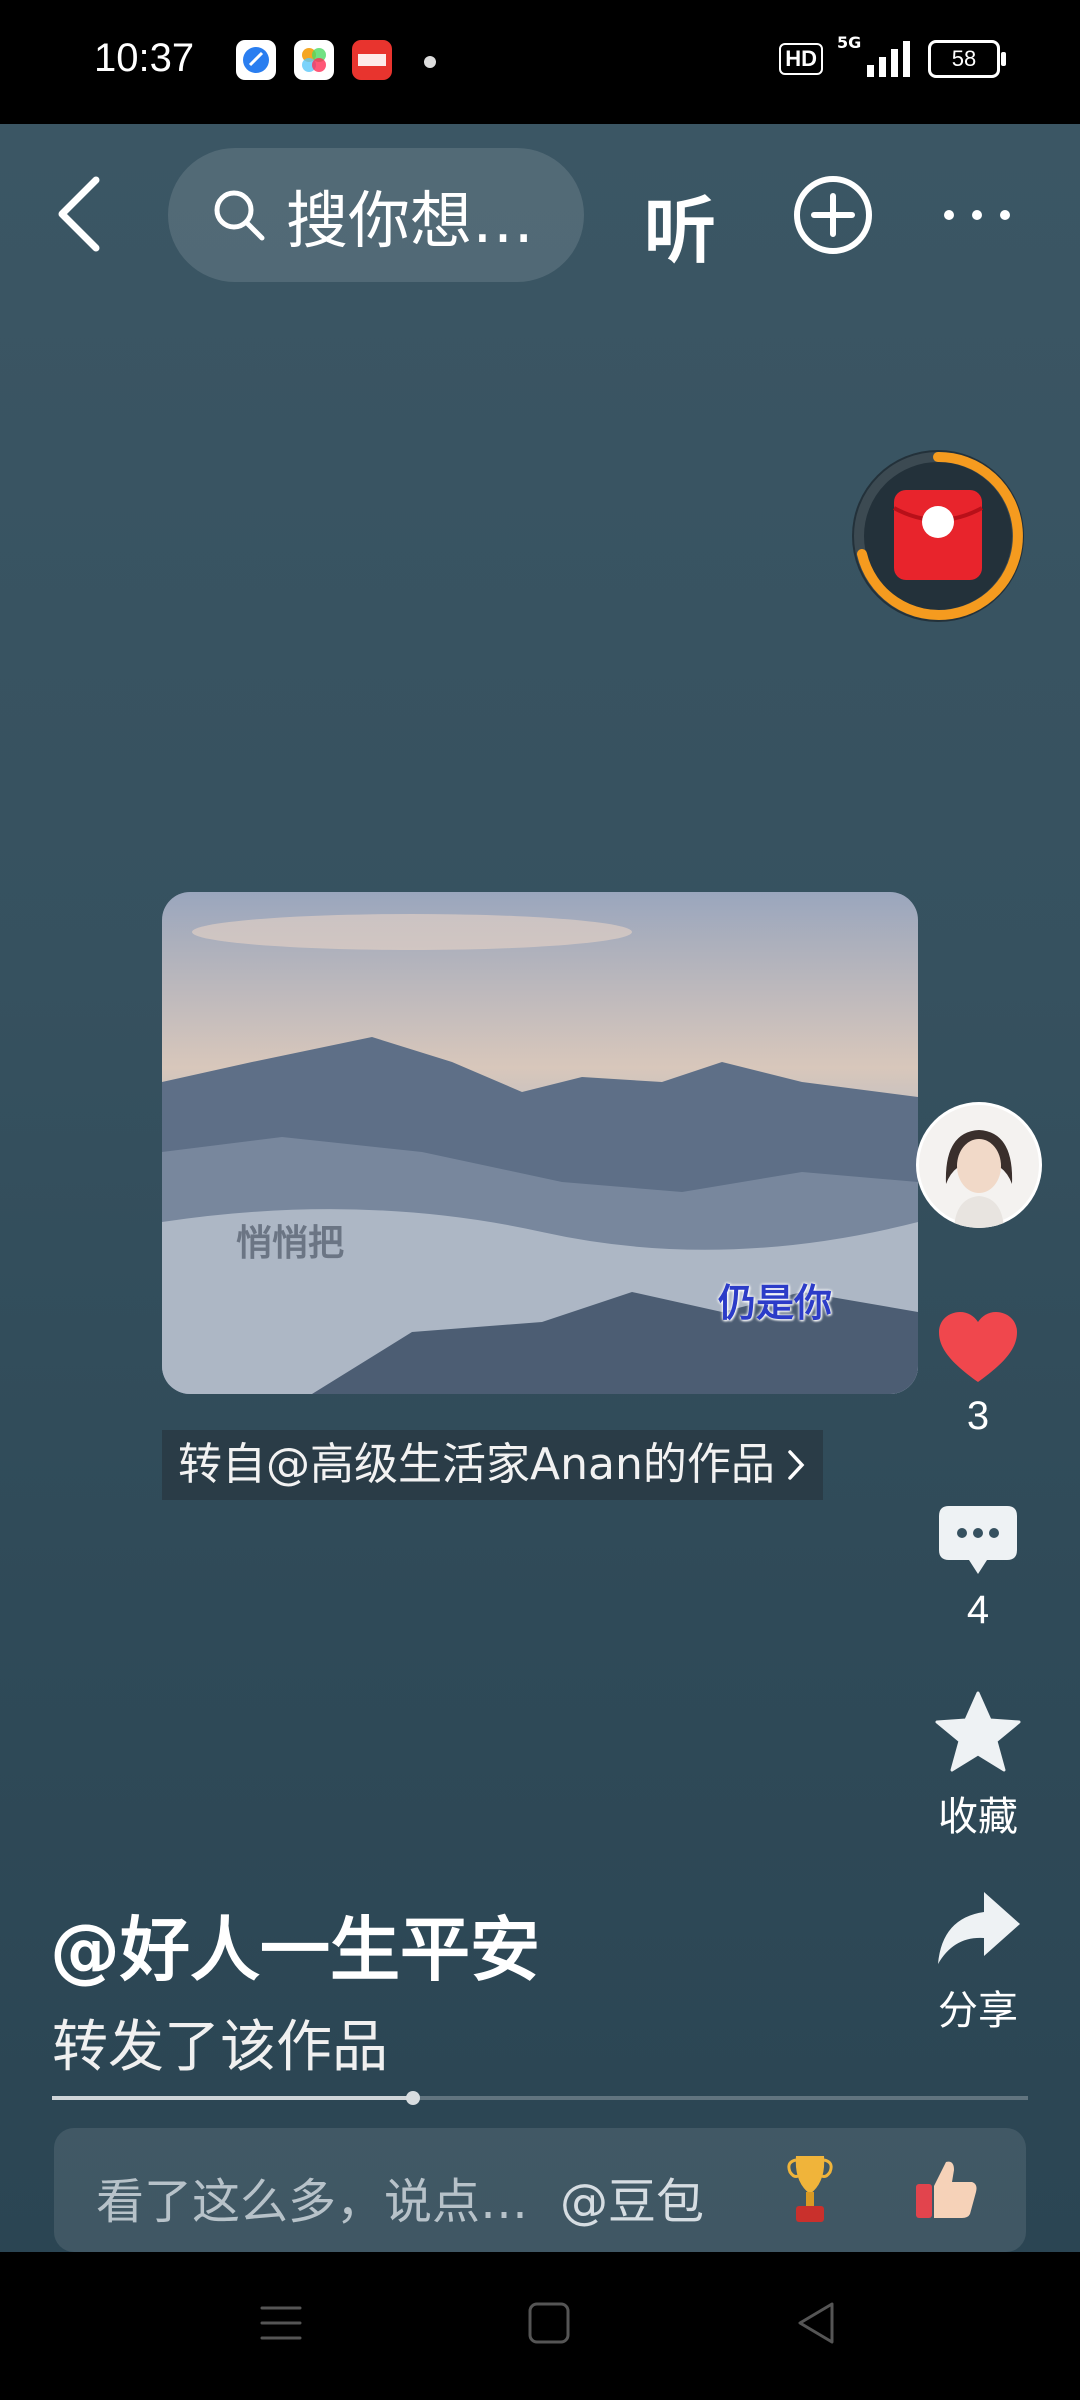  I want to click on plus-circle-icon, so click(833, 215).